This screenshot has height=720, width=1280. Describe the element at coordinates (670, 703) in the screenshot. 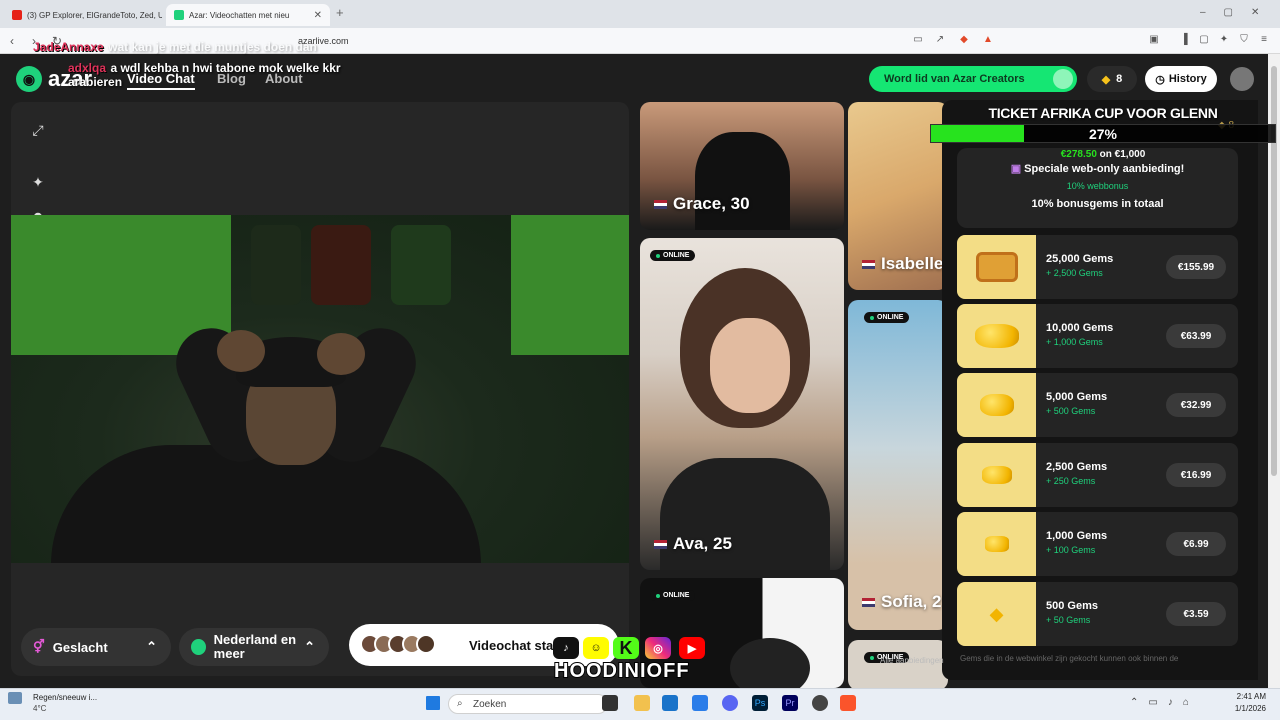

I see `store-icon` at that location.